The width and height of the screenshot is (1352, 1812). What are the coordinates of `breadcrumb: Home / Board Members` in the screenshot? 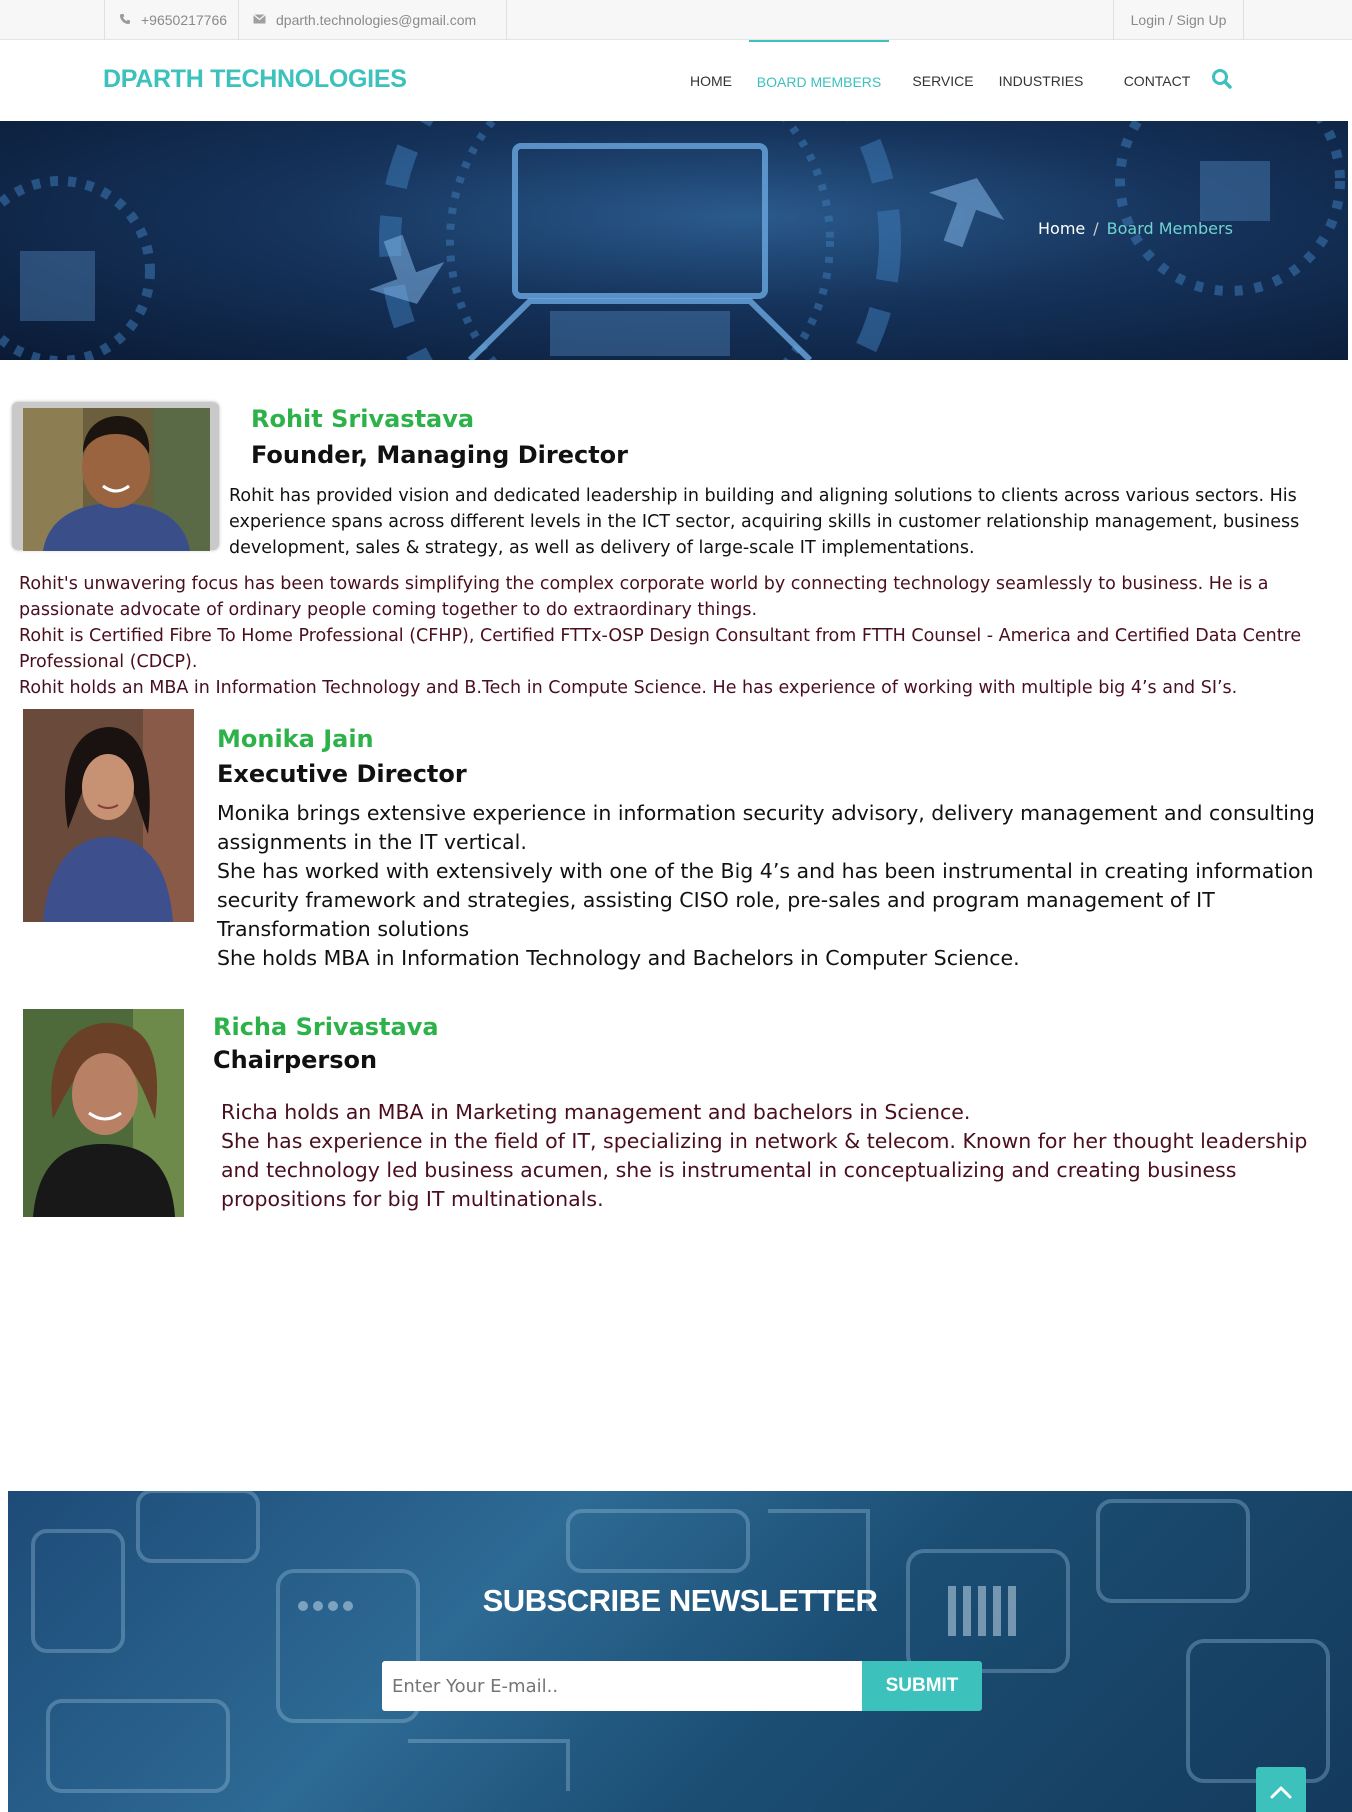 It's located at (1135, 228).